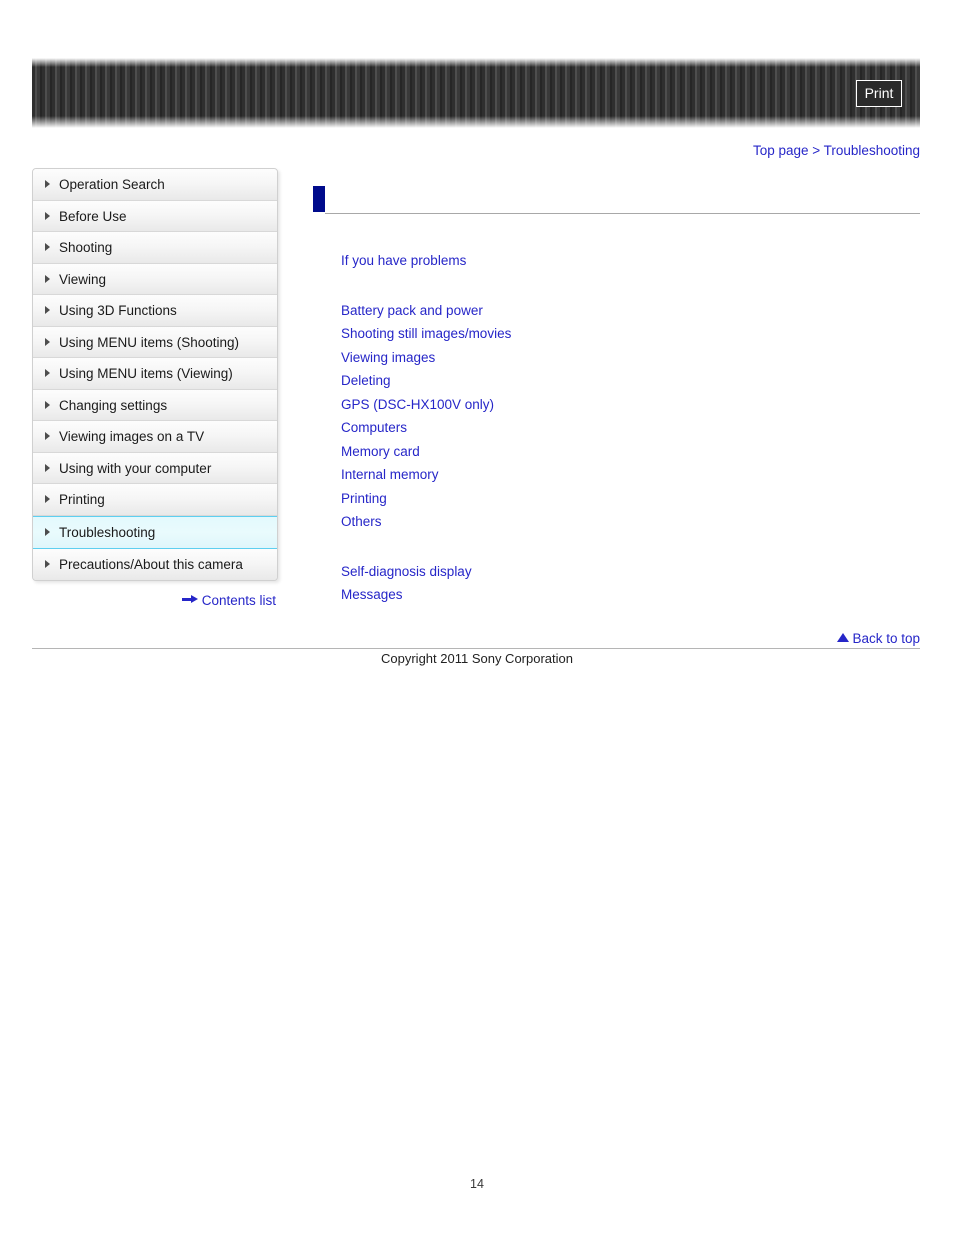 This screenshot has height=1235, width=954. I want to click on sidebar-item-label: Printing, so click(82, 499).